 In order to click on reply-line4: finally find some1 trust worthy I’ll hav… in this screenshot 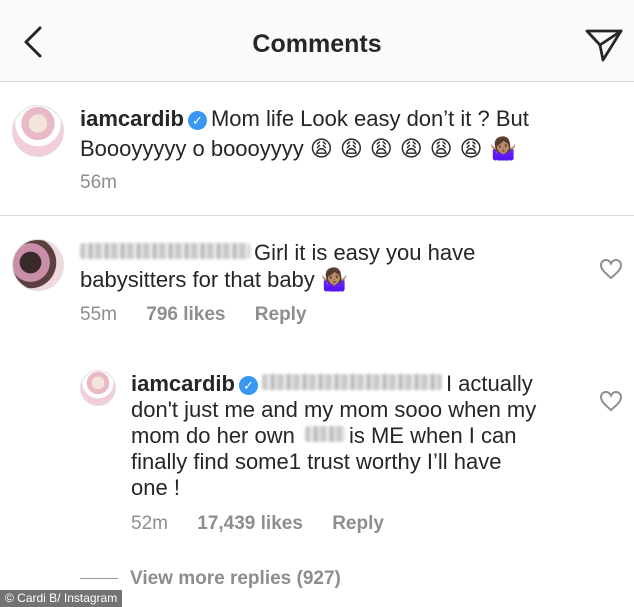, I will do `click(316, 461)`.